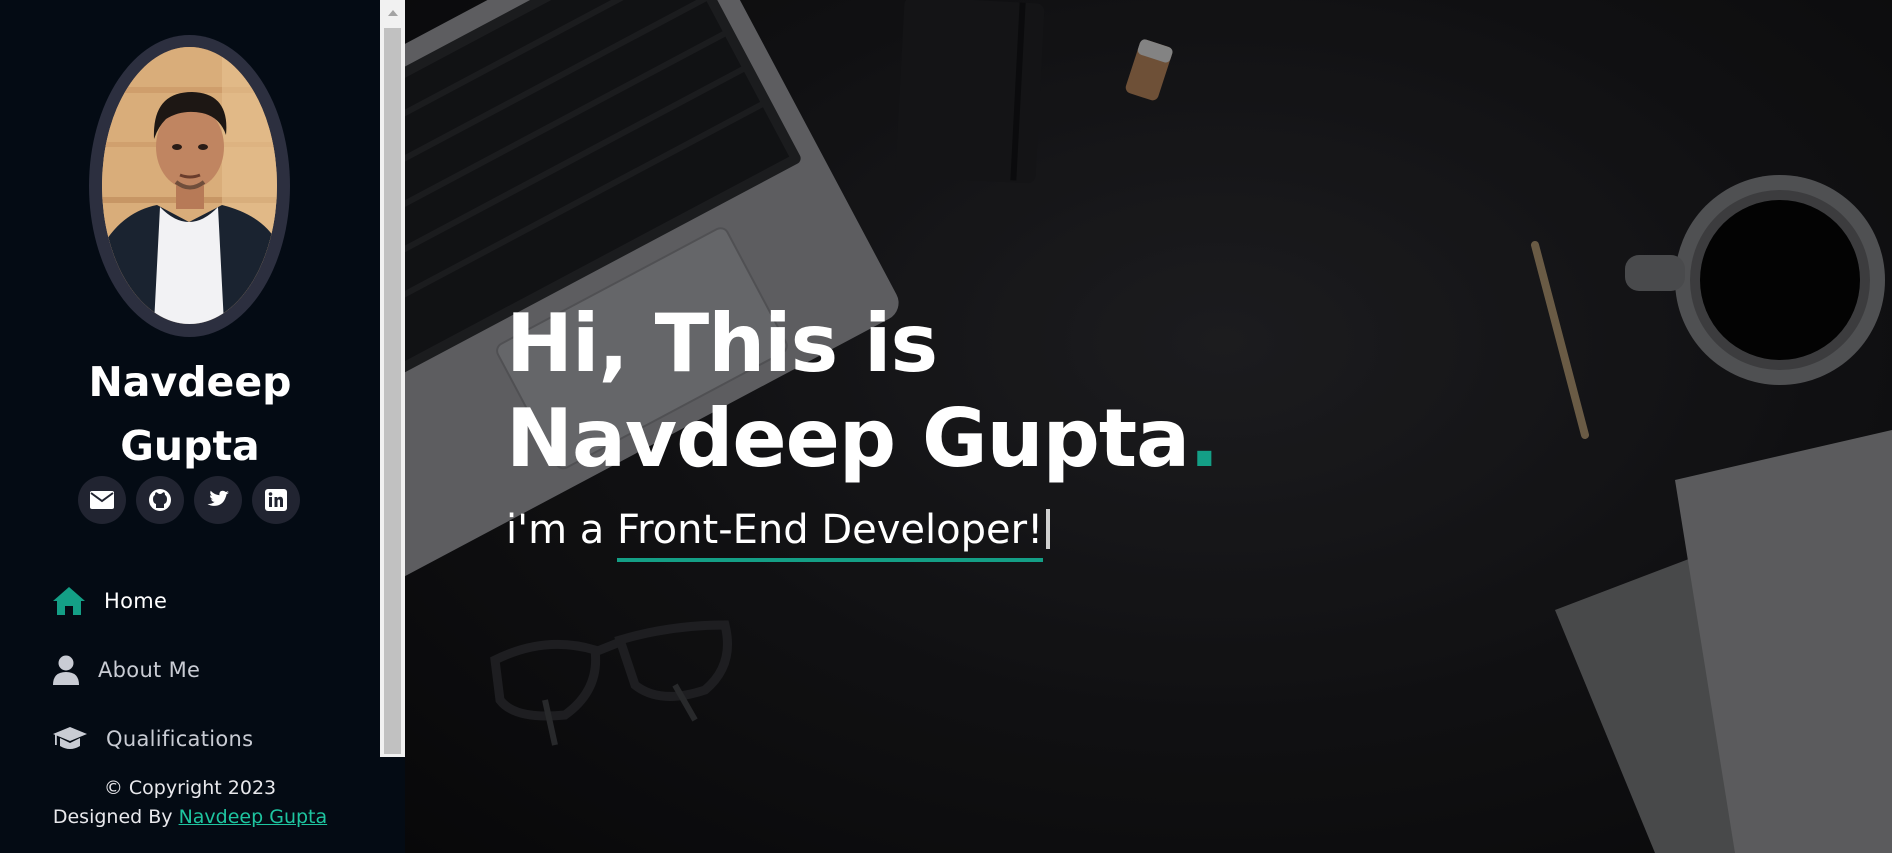 Image resolution: width=1892 pixels, height=853 pixels. I want to click on social-links, so click(190, 500).